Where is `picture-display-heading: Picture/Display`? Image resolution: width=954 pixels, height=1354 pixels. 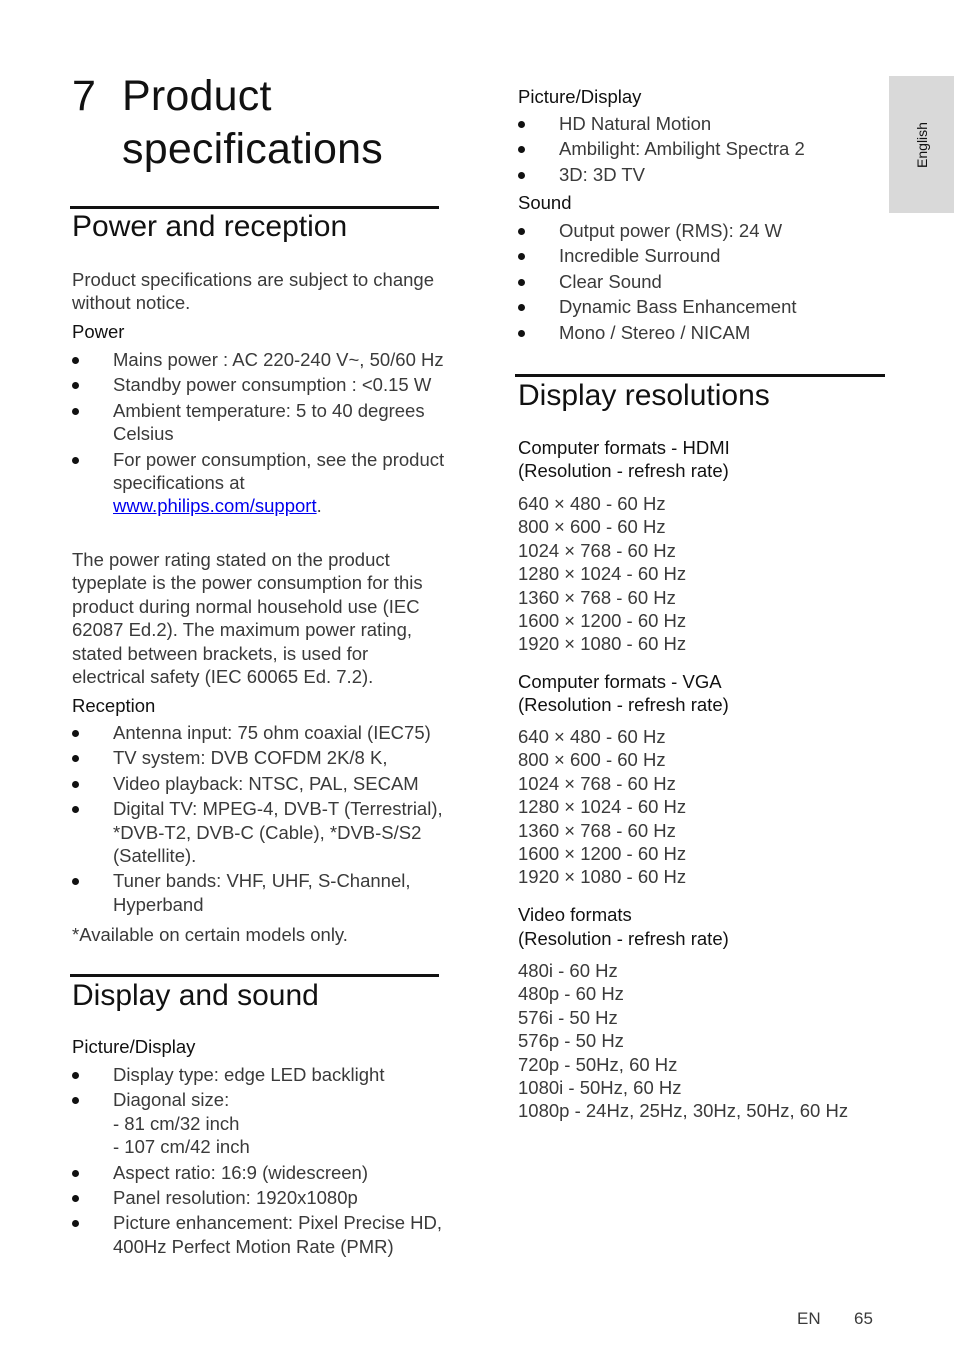
picture-display-heading: Picture/Display is located at coordinates (134, 1046).